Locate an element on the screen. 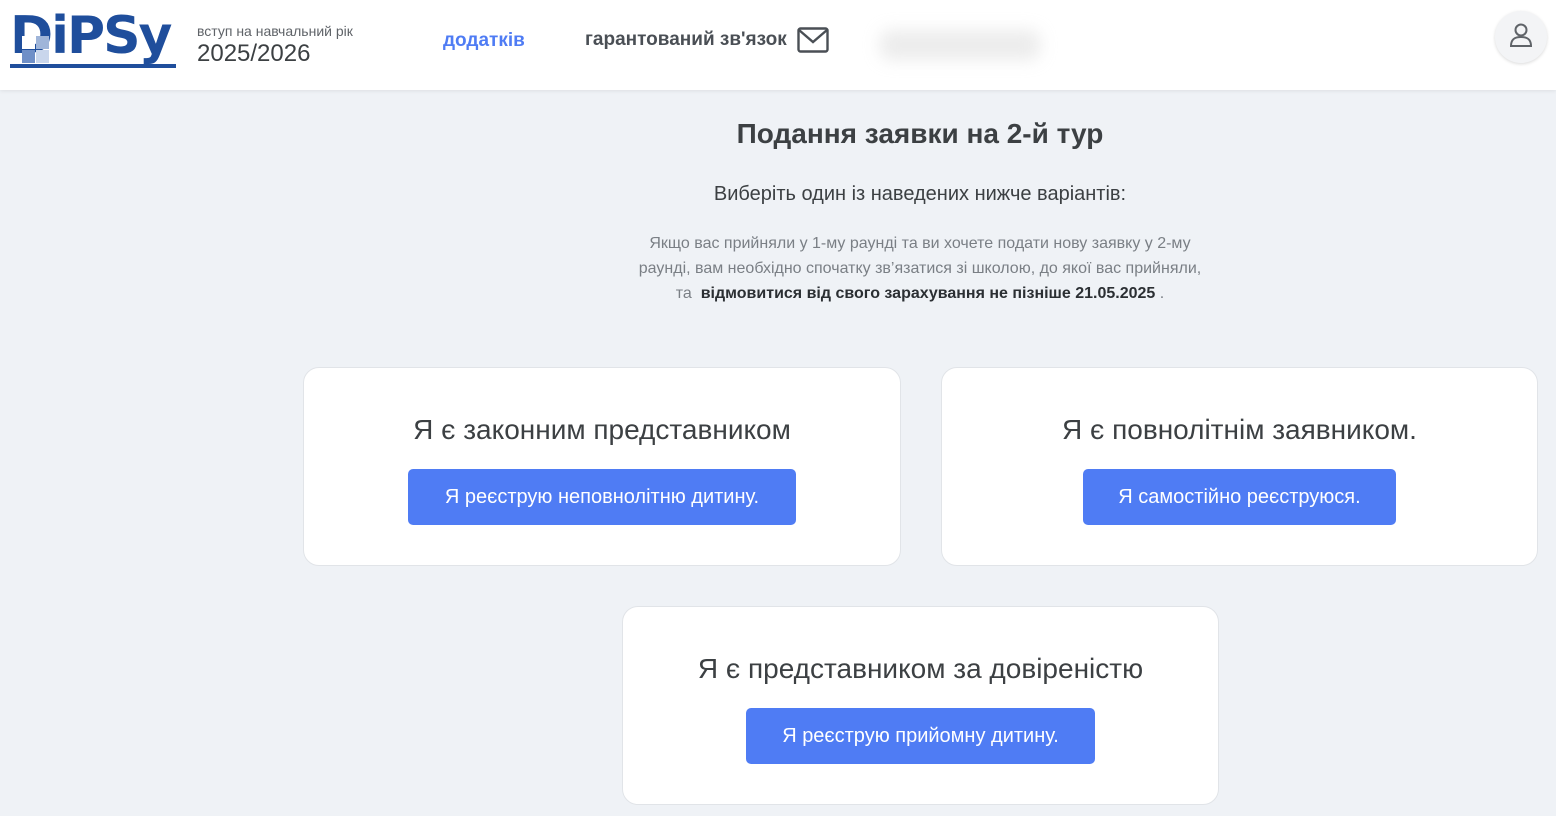 The image size is (1556, 816). logo-squares-icon is located at coordinates (36, 50).